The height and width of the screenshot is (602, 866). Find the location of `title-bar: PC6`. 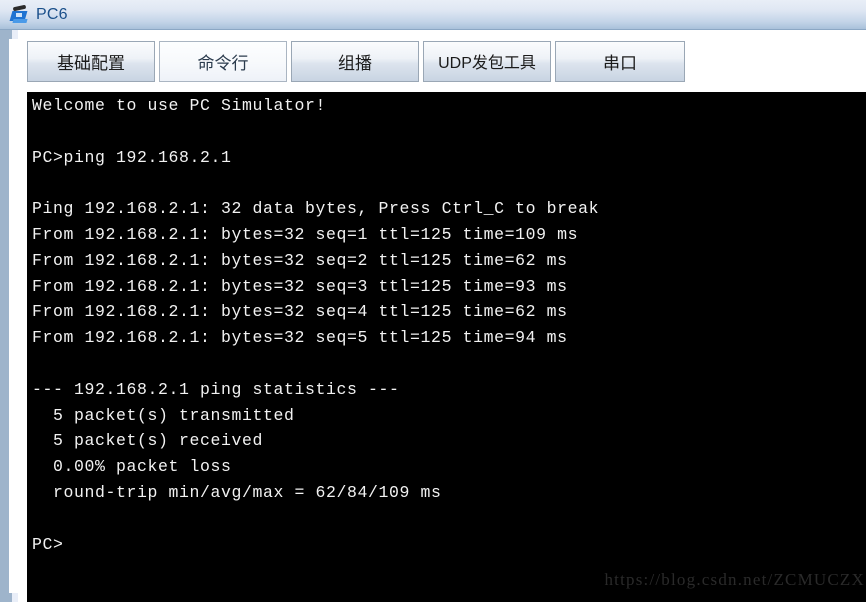

title-bar: PC6 is located at coordinates (433, 15).